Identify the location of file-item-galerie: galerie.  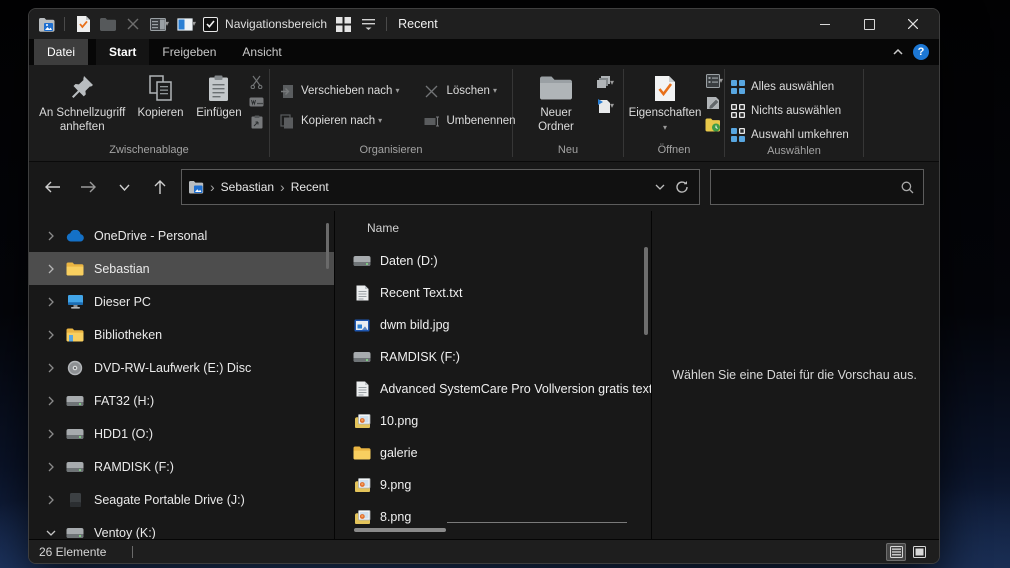
(493, 453).